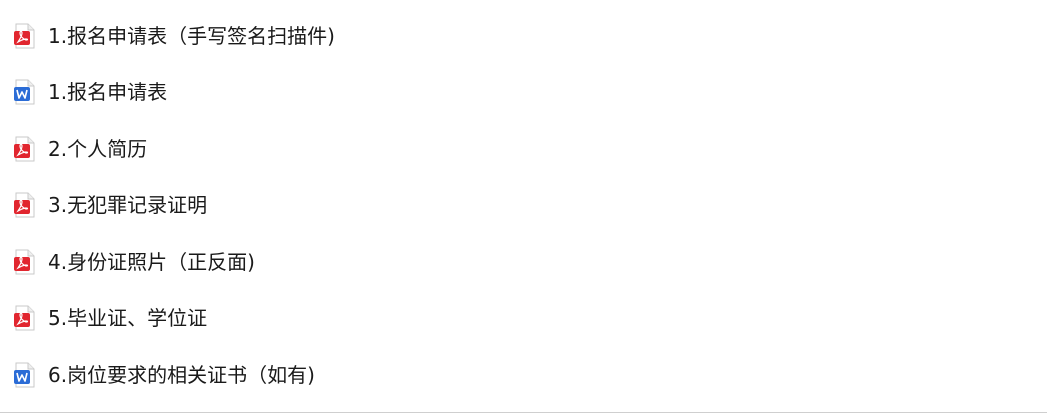  What do you see at coordinates (128, 205) in the screenshot?
I see `file-name: 3.无犯罪记录证明` at bounding box center [128, 205].